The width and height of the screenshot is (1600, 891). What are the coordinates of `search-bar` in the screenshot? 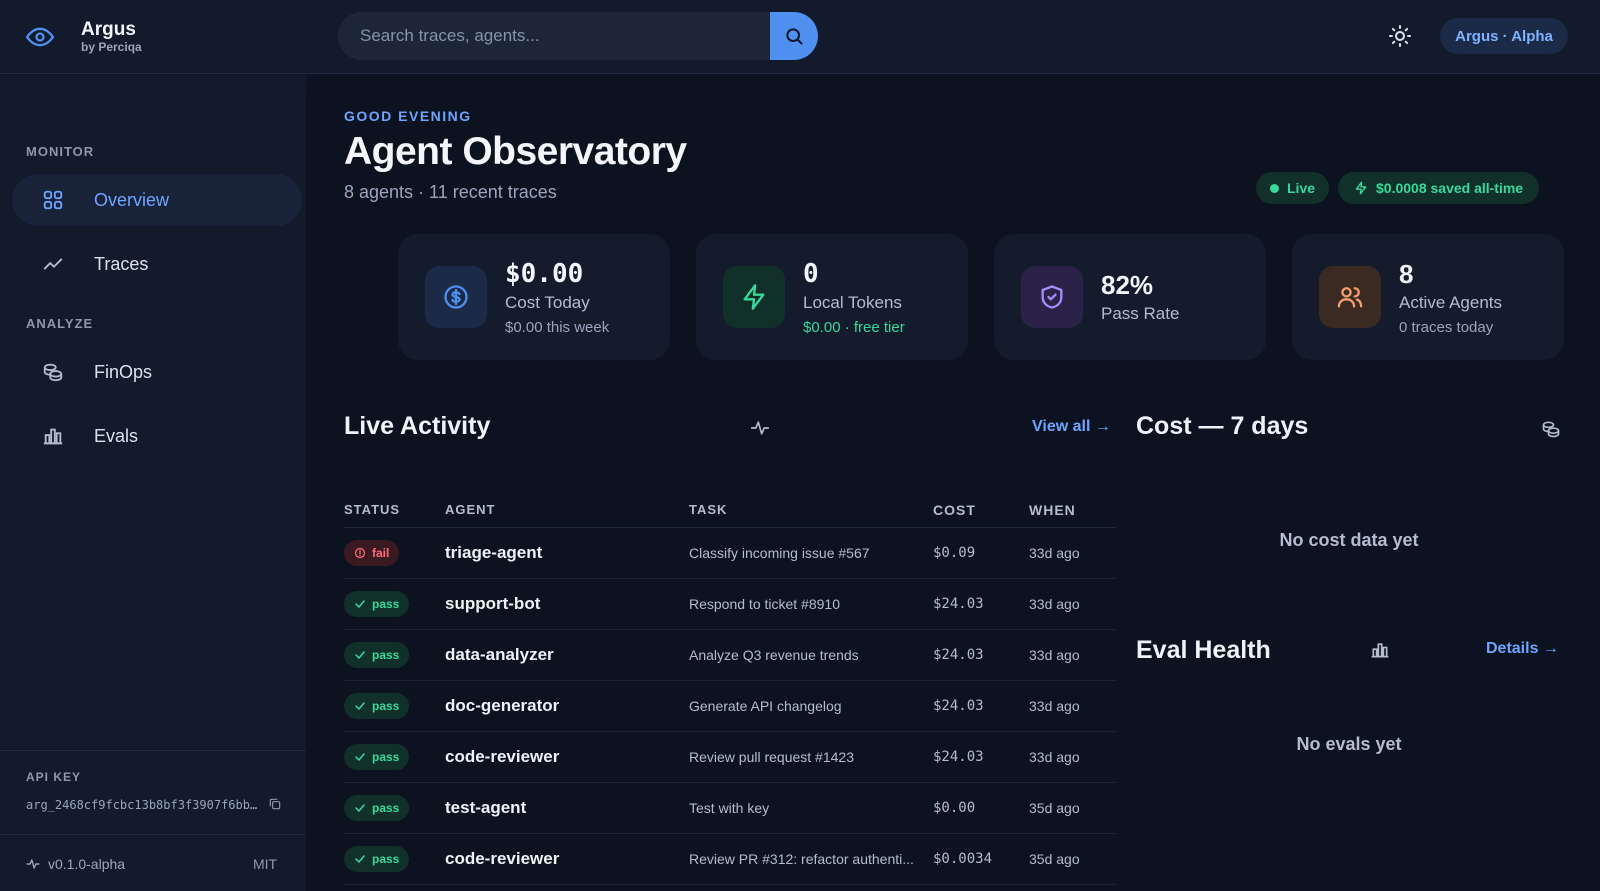 It's located at (578, 36).